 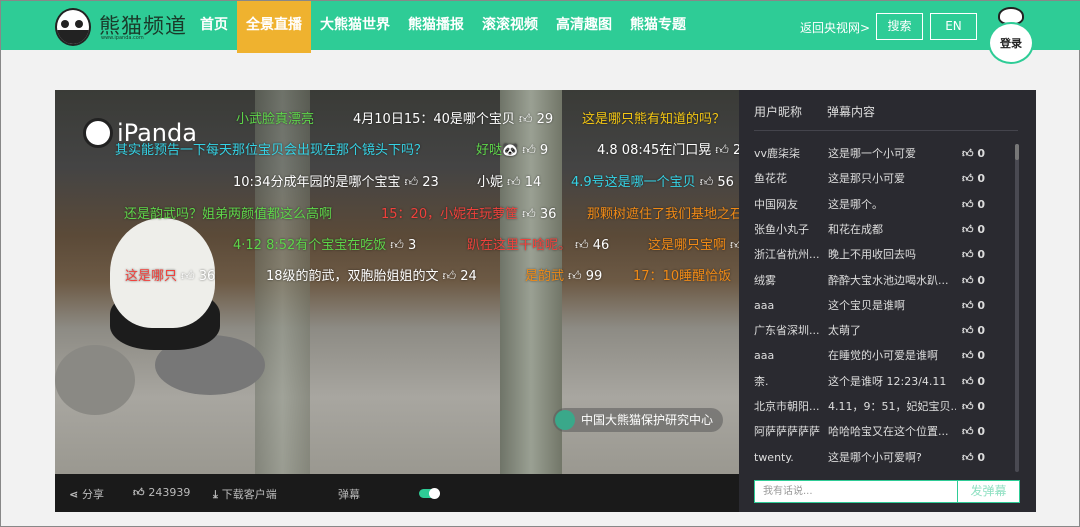 What do you see at coordinates (355, 25) in the screenshot?
I see `nav-item: 大熊猫世界` at bounding box center [355, 25].